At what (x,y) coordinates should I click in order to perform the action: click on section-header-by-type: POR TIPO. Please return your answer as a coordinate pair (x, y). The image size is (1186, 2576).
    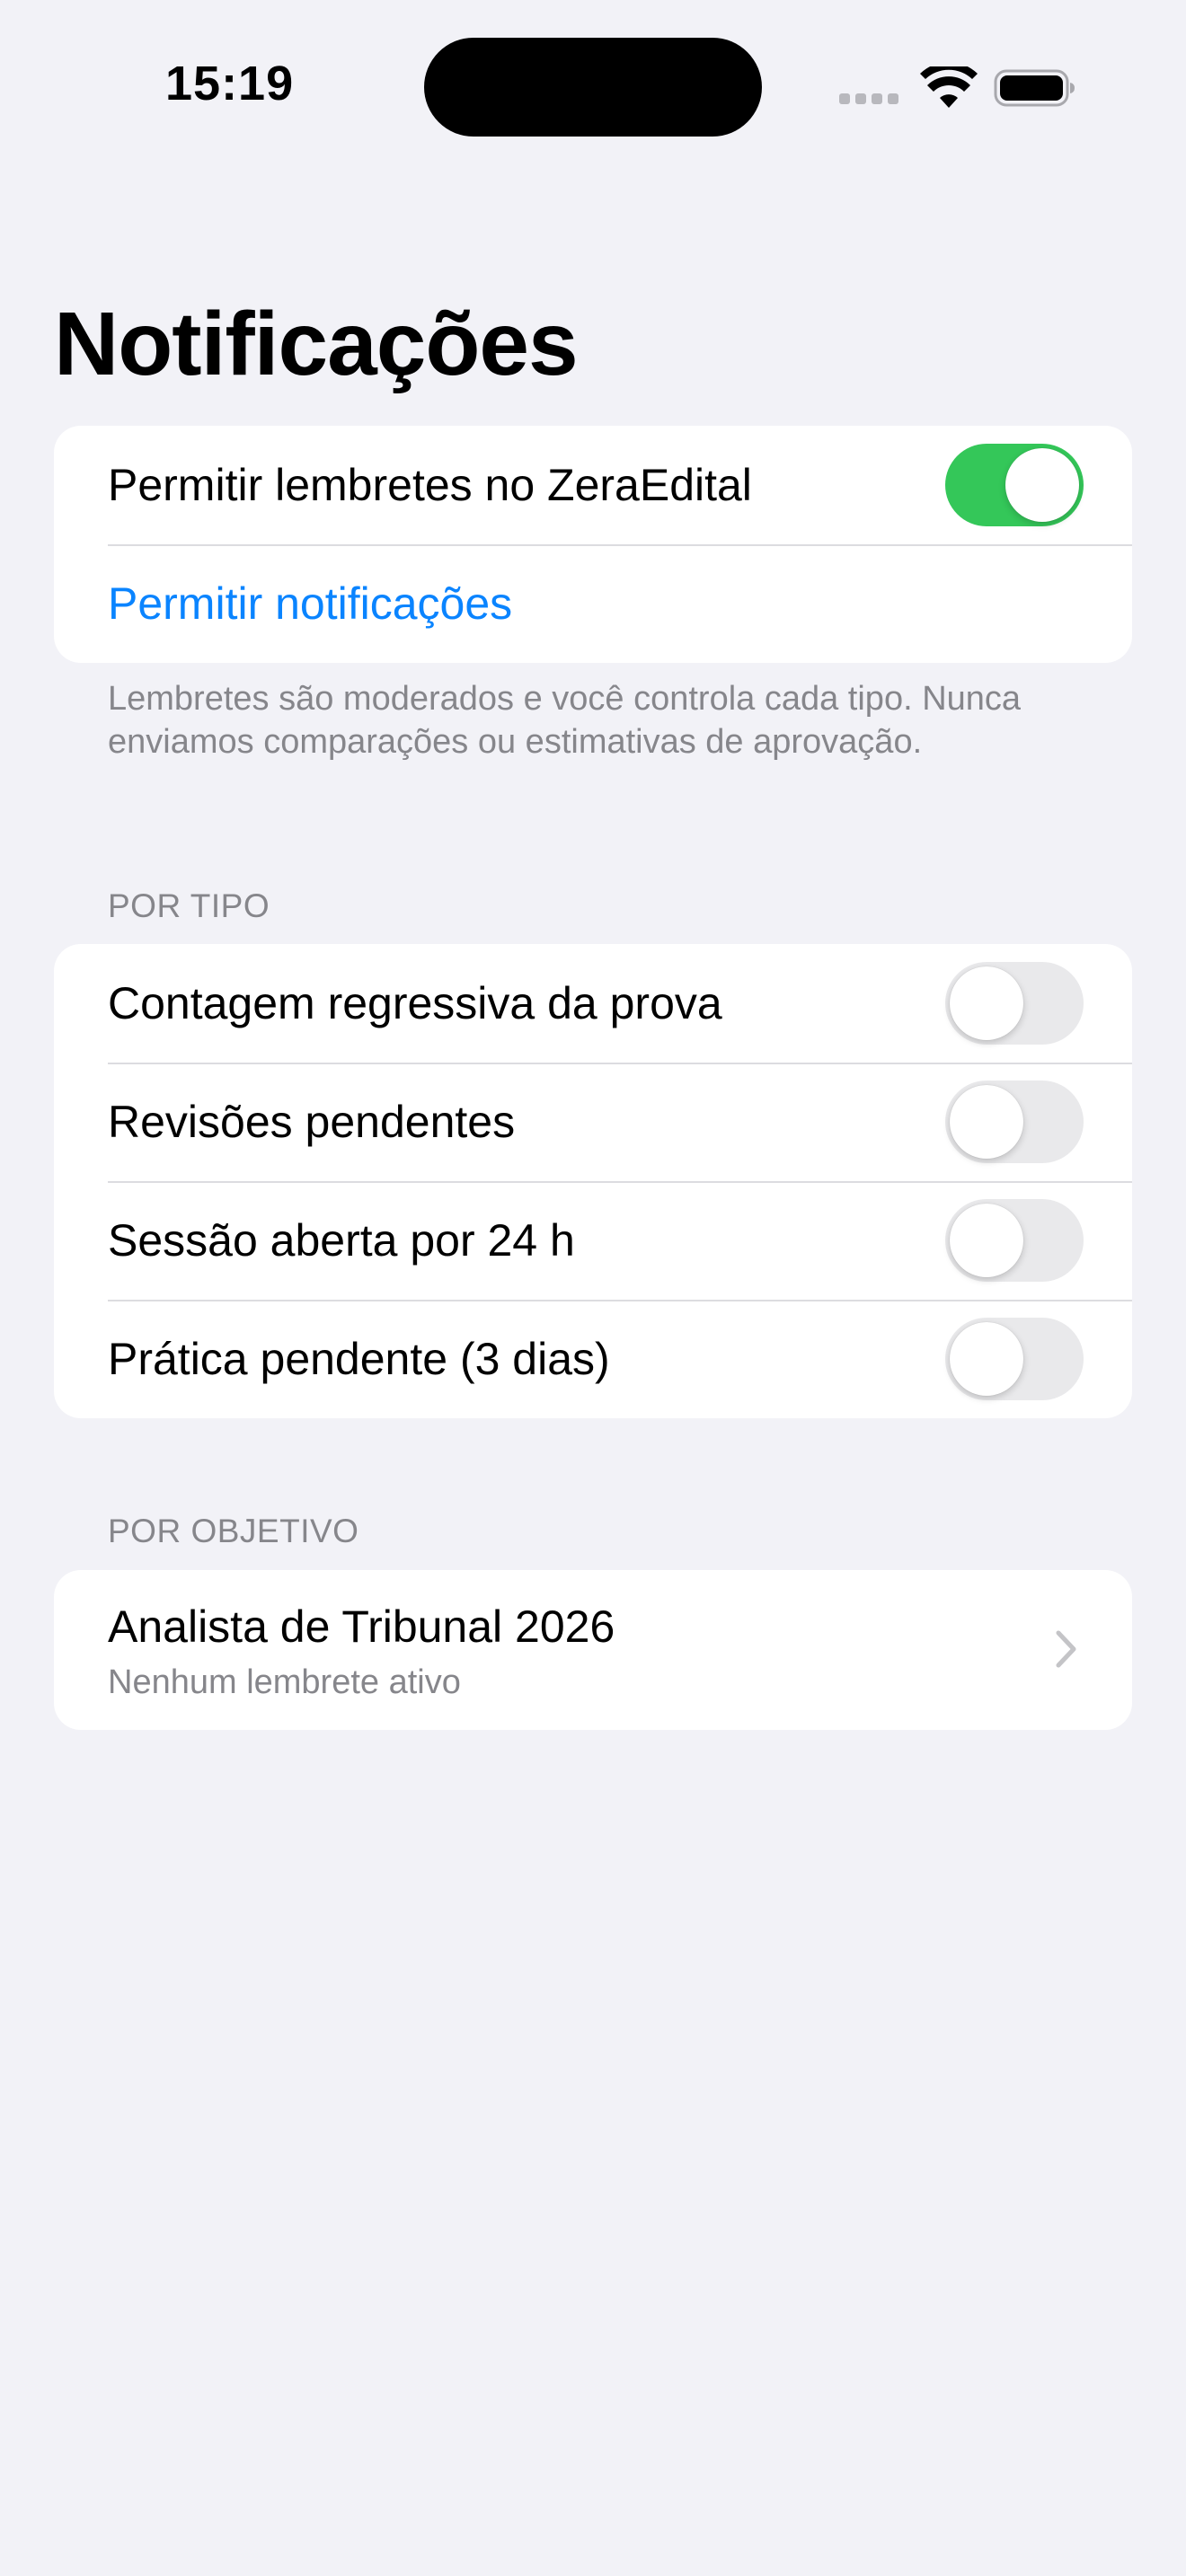
    Looking at the image, I should click on (189, 905).